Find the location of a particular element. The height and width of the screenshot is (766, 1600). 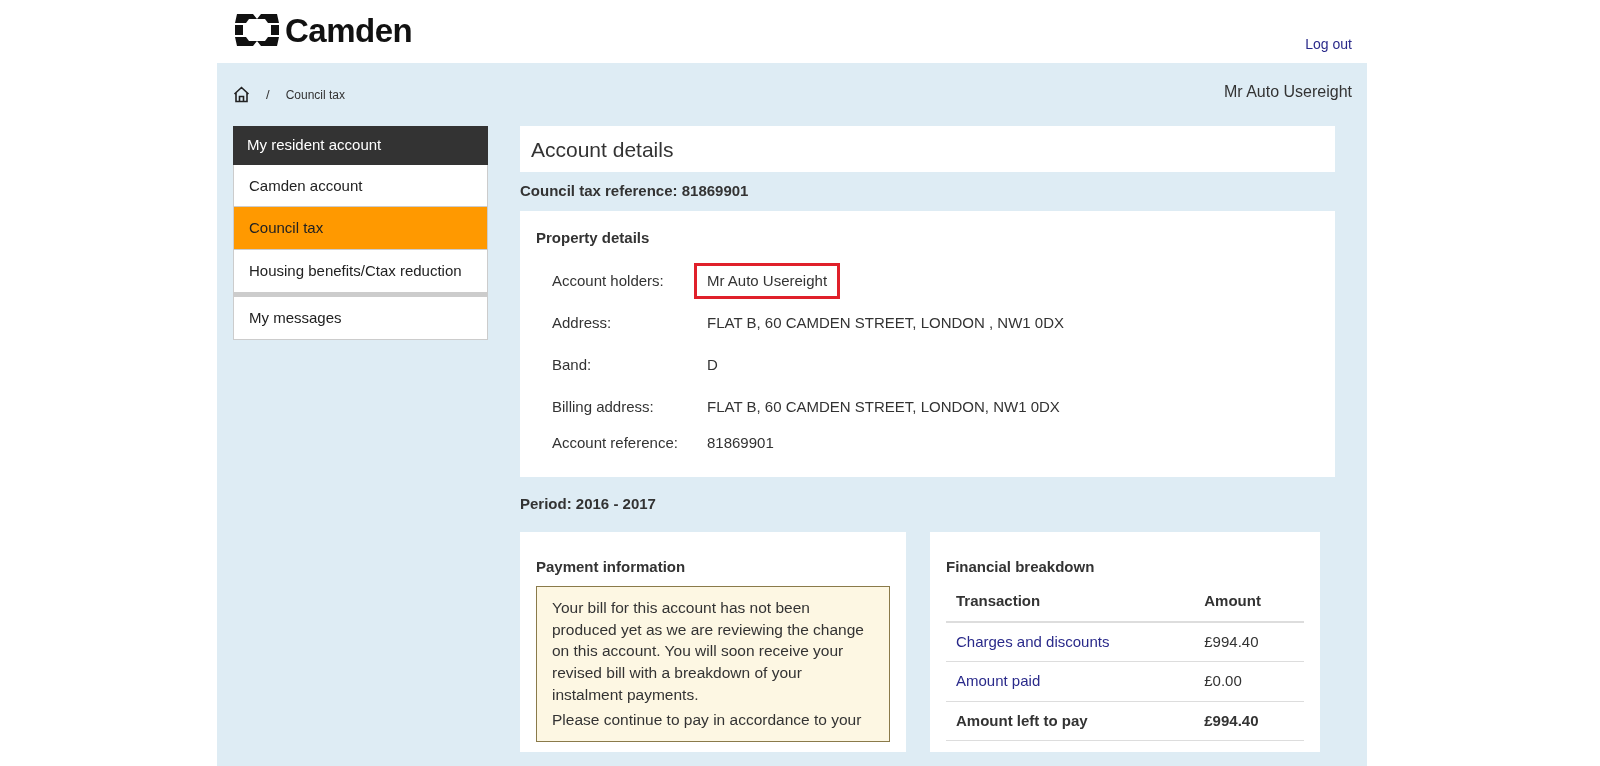

logout-link: Log out is located at coordinates (1328, 44).